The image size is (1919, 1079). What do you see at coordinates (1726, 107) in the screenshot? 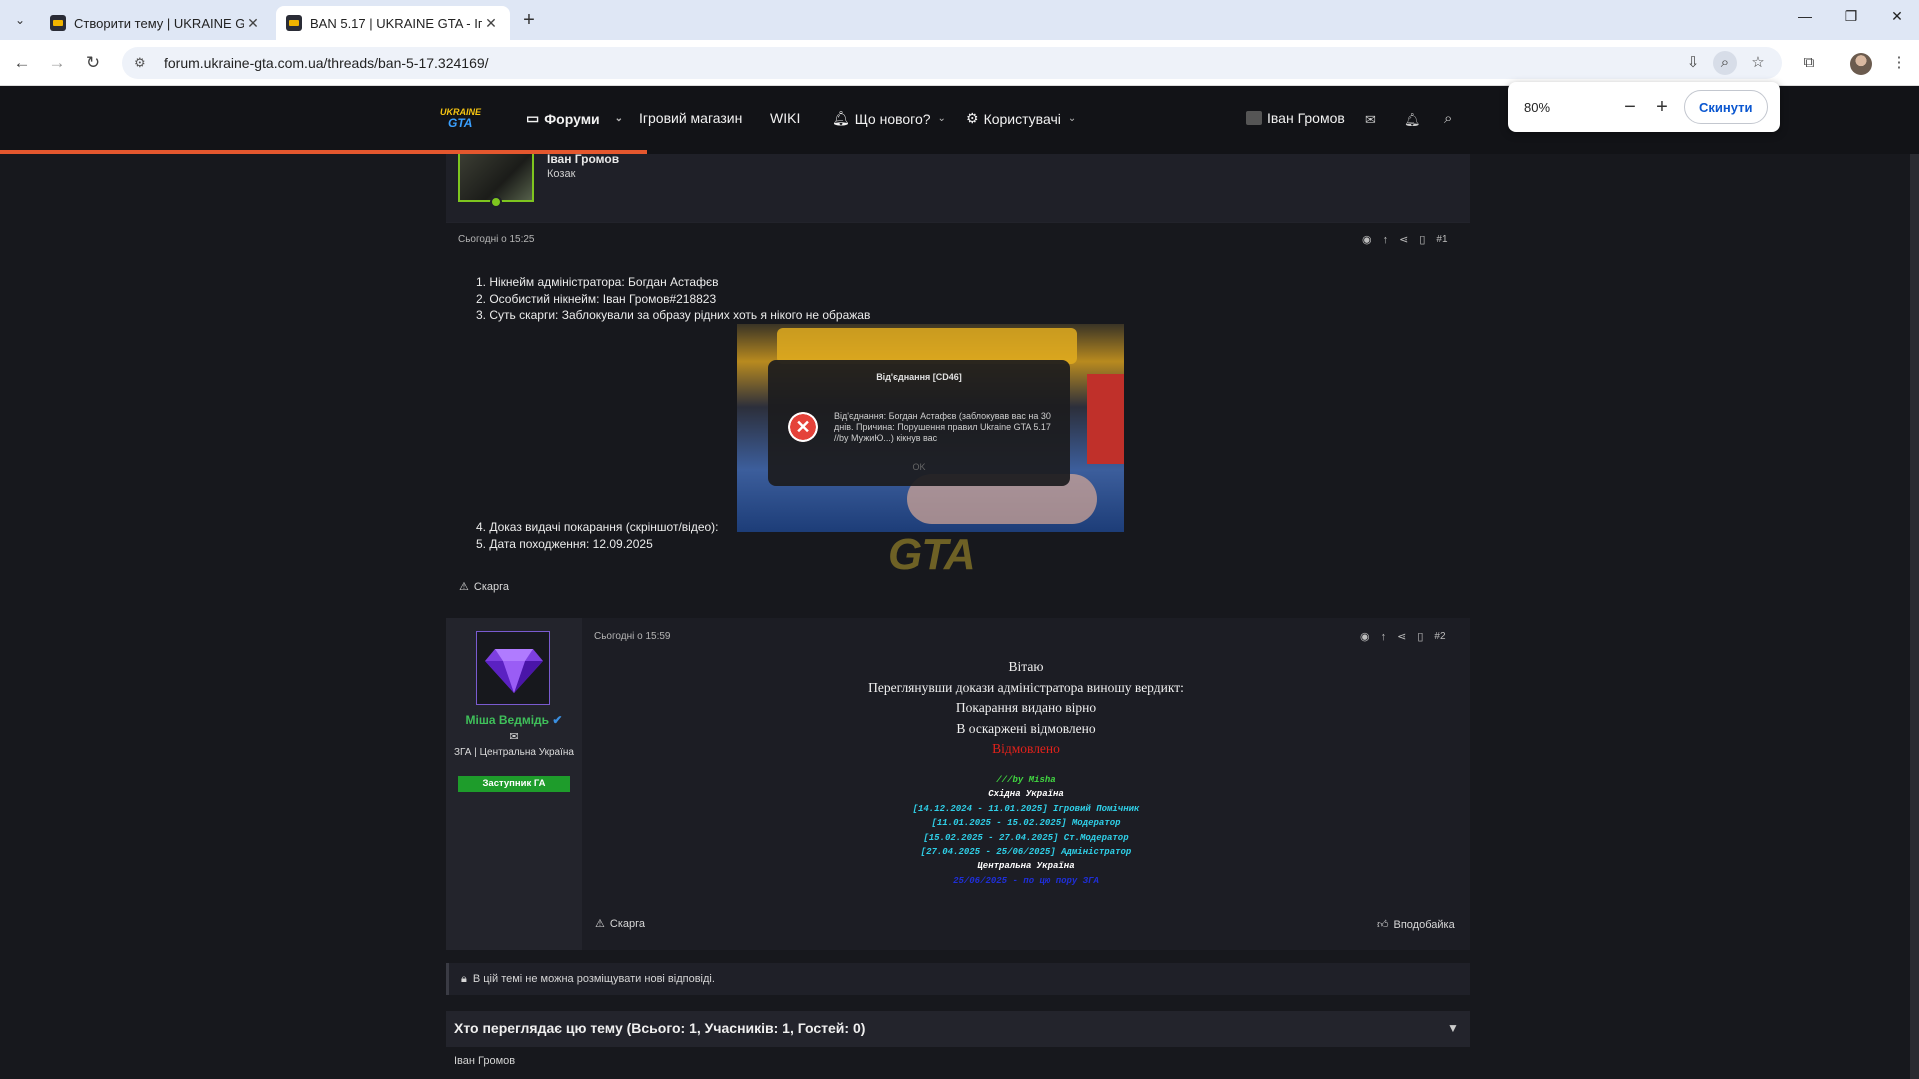
I see `zoom-reset-button: Скинути` at bounding box center [1726, 107].